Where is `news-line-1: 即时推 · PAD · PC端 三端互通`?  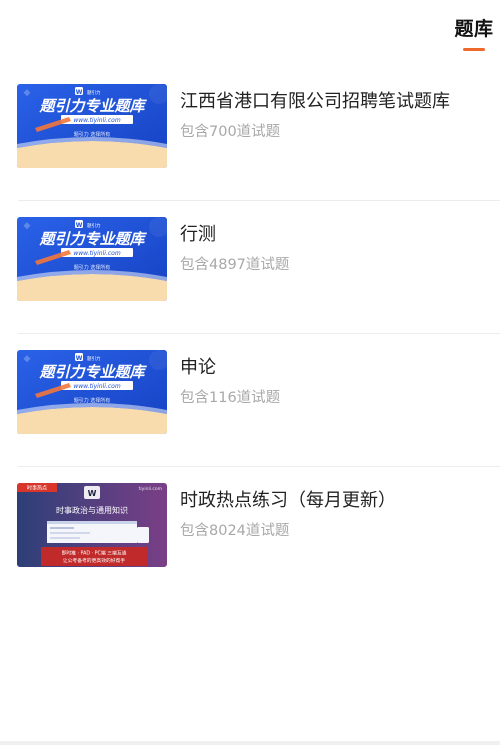 news-line-1: 即时推 · PAD · PC端 三端互通 is located at coordinates (94, 553).